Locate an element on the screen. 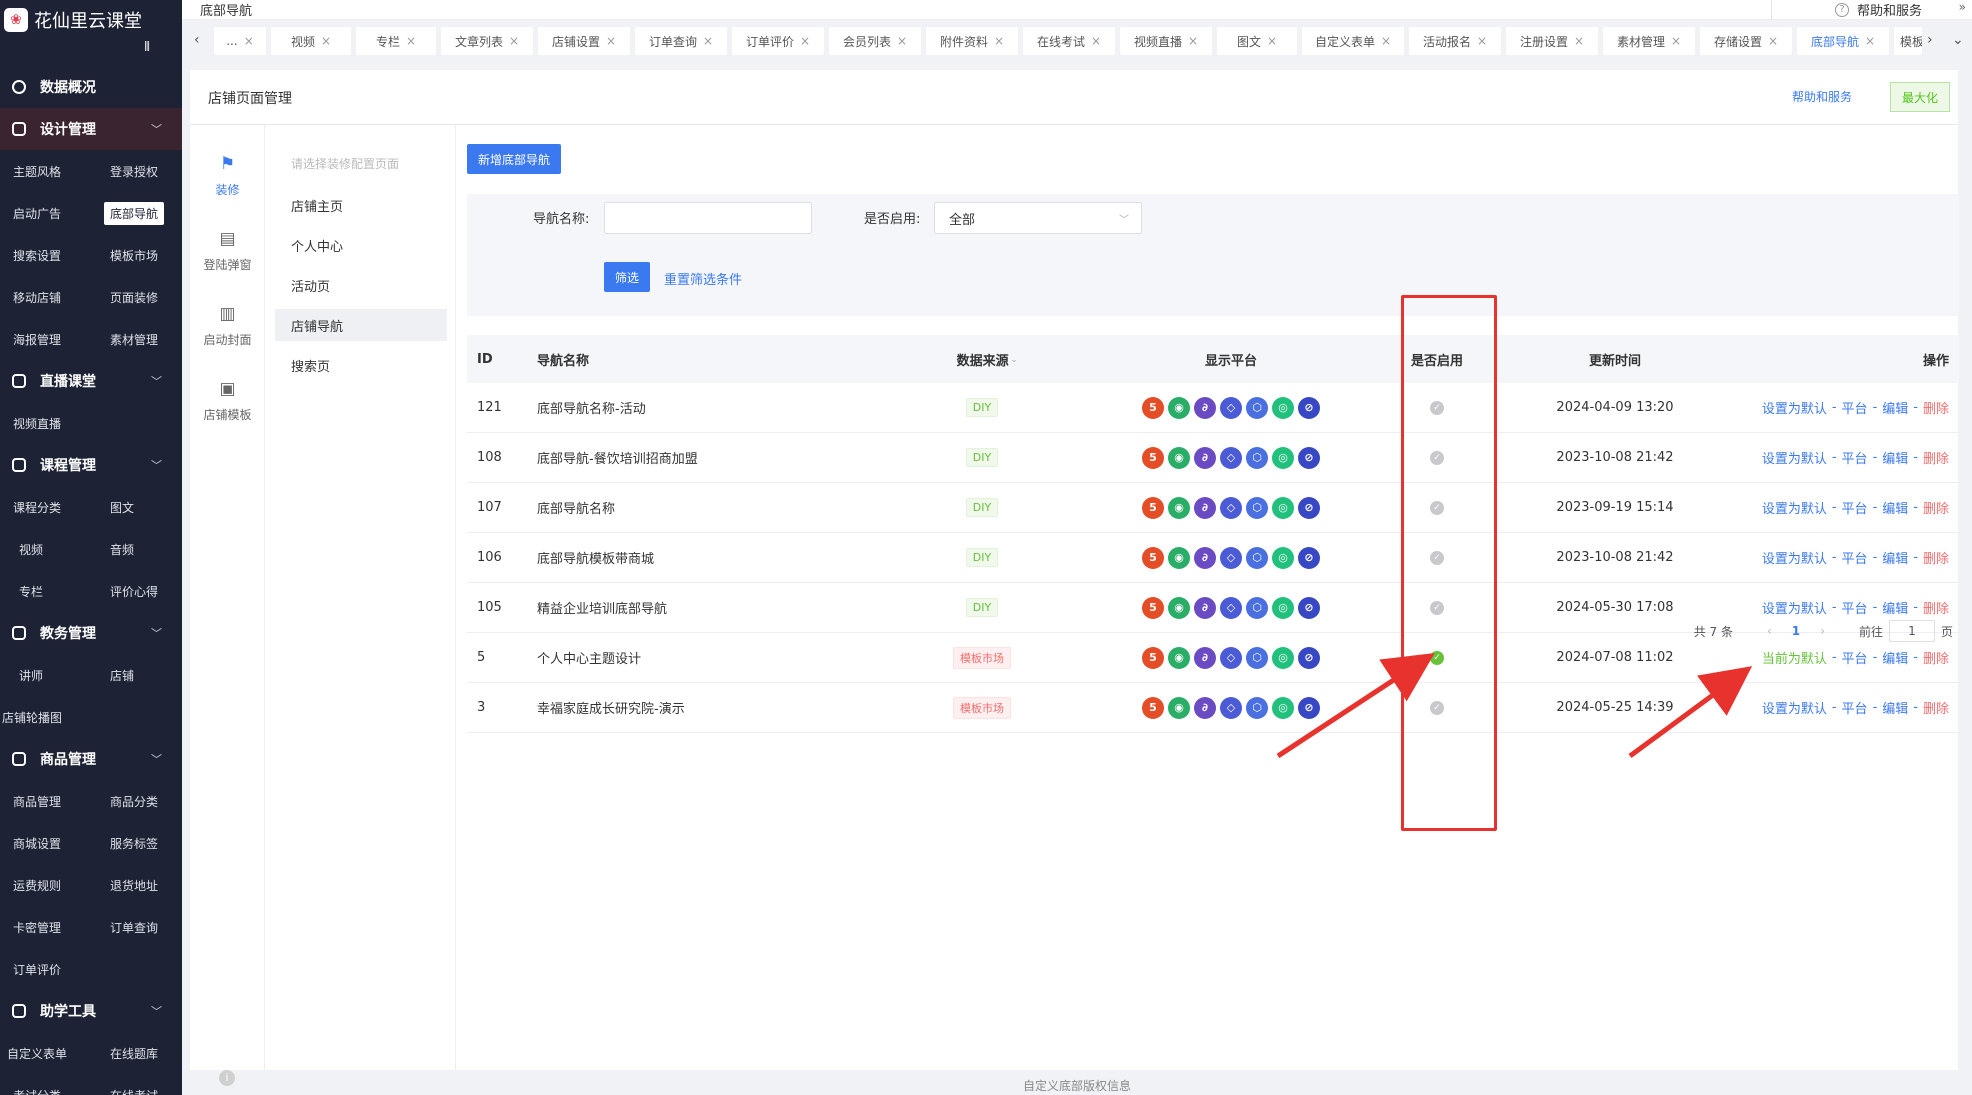 The image size is (1972, 1095). sidebar-item-review: 评价心得 is located at coordinates (141, 591).